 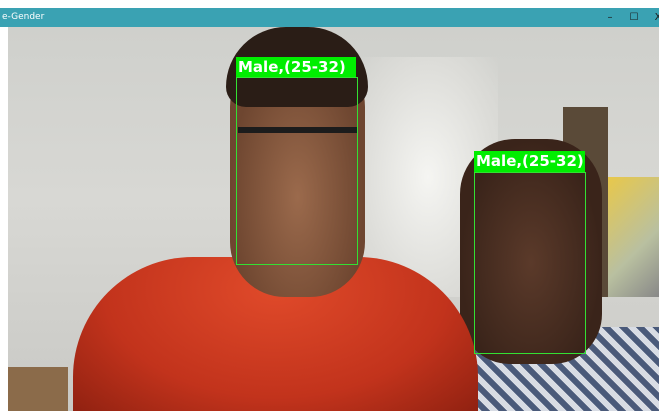 I want to click on window-titlebar: e-Gender – ☐ X, so click(x=329, y=17).